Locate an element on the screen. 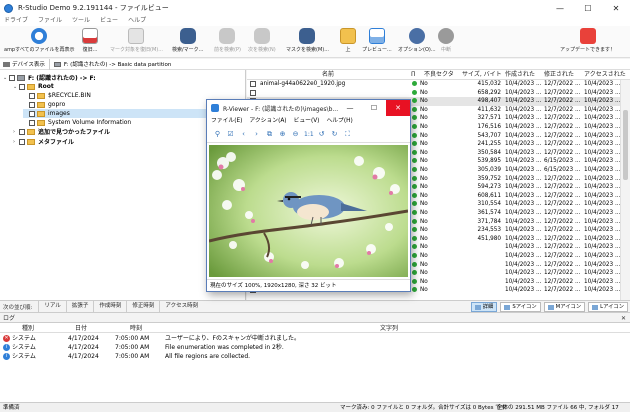 The width and height of the screenshot is (630, 412). column-header-name: 名前 is located at coordinates (328, 75).